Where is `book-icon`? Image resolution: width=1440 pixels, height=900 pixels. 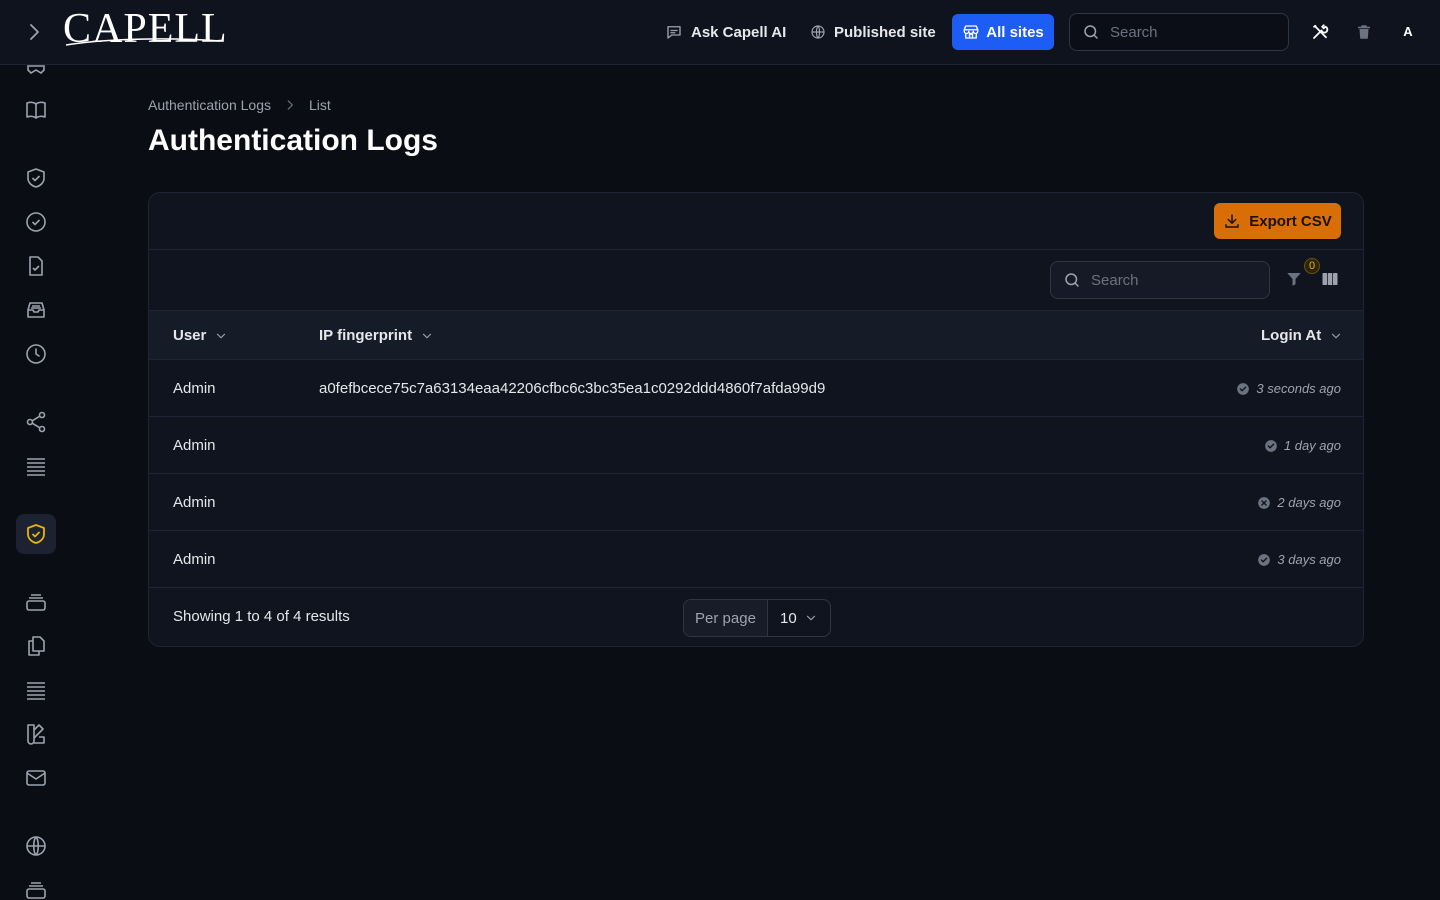
book-icon is located at coordinates (36, 110).